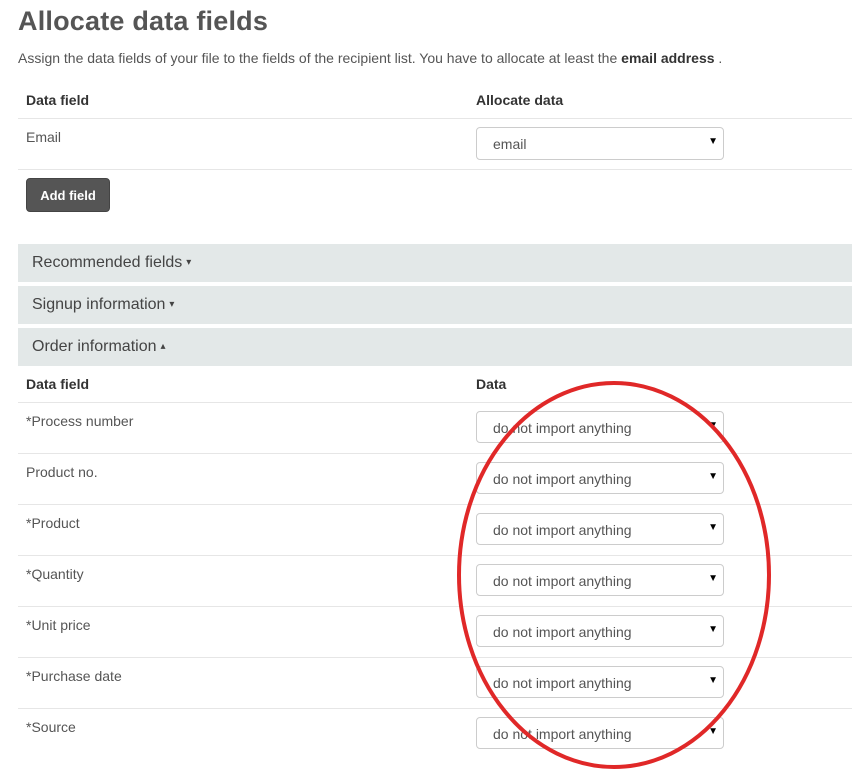 The height and width of the screenshot is (776, 852). I want to click on header-data: Data, so click(491, 384).